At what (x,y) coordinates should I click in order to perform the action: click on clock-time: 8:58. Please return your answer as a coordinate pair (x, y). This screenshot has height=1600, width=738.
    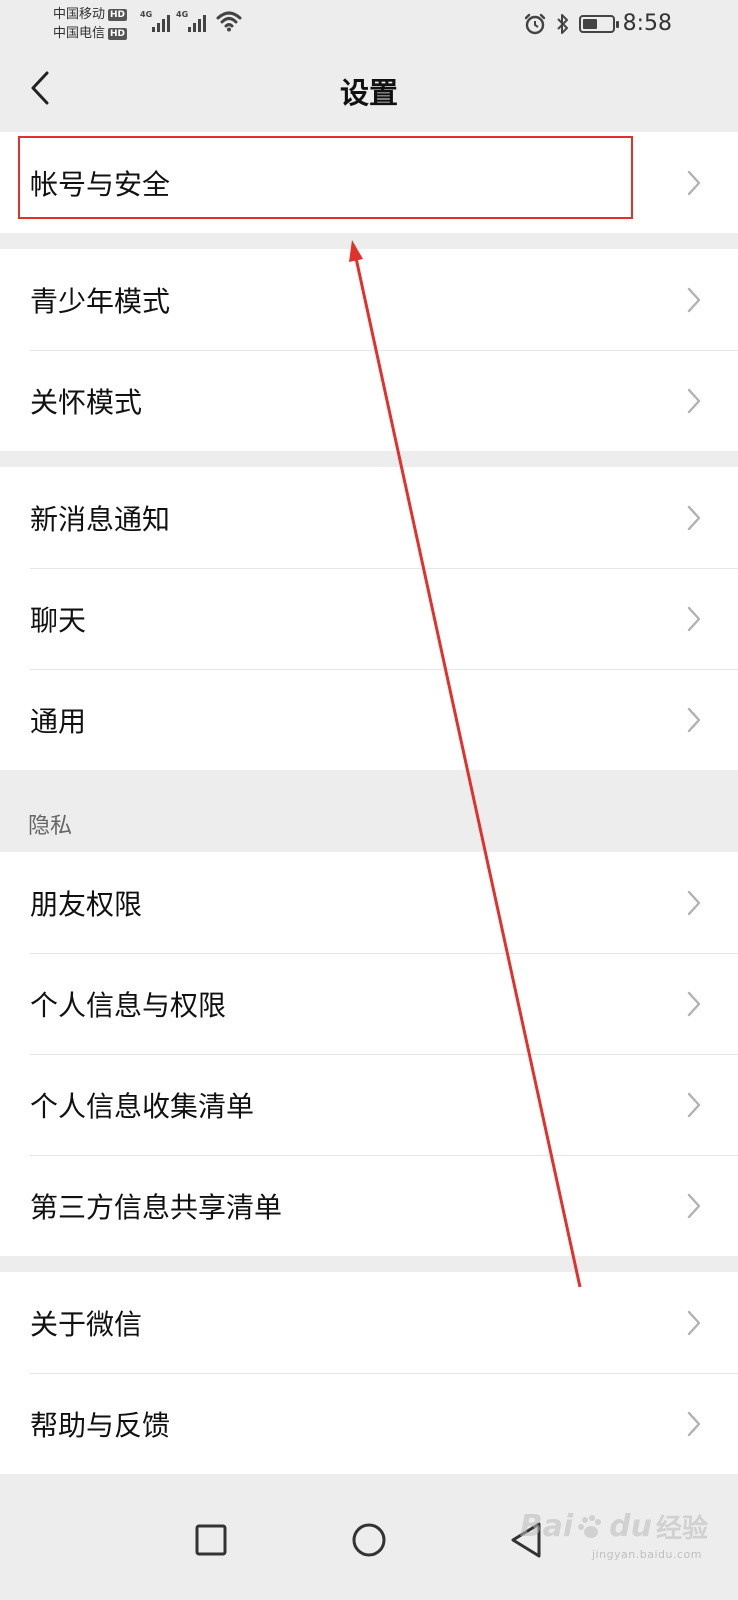
    Looking at the image, I should click on (647, 23).